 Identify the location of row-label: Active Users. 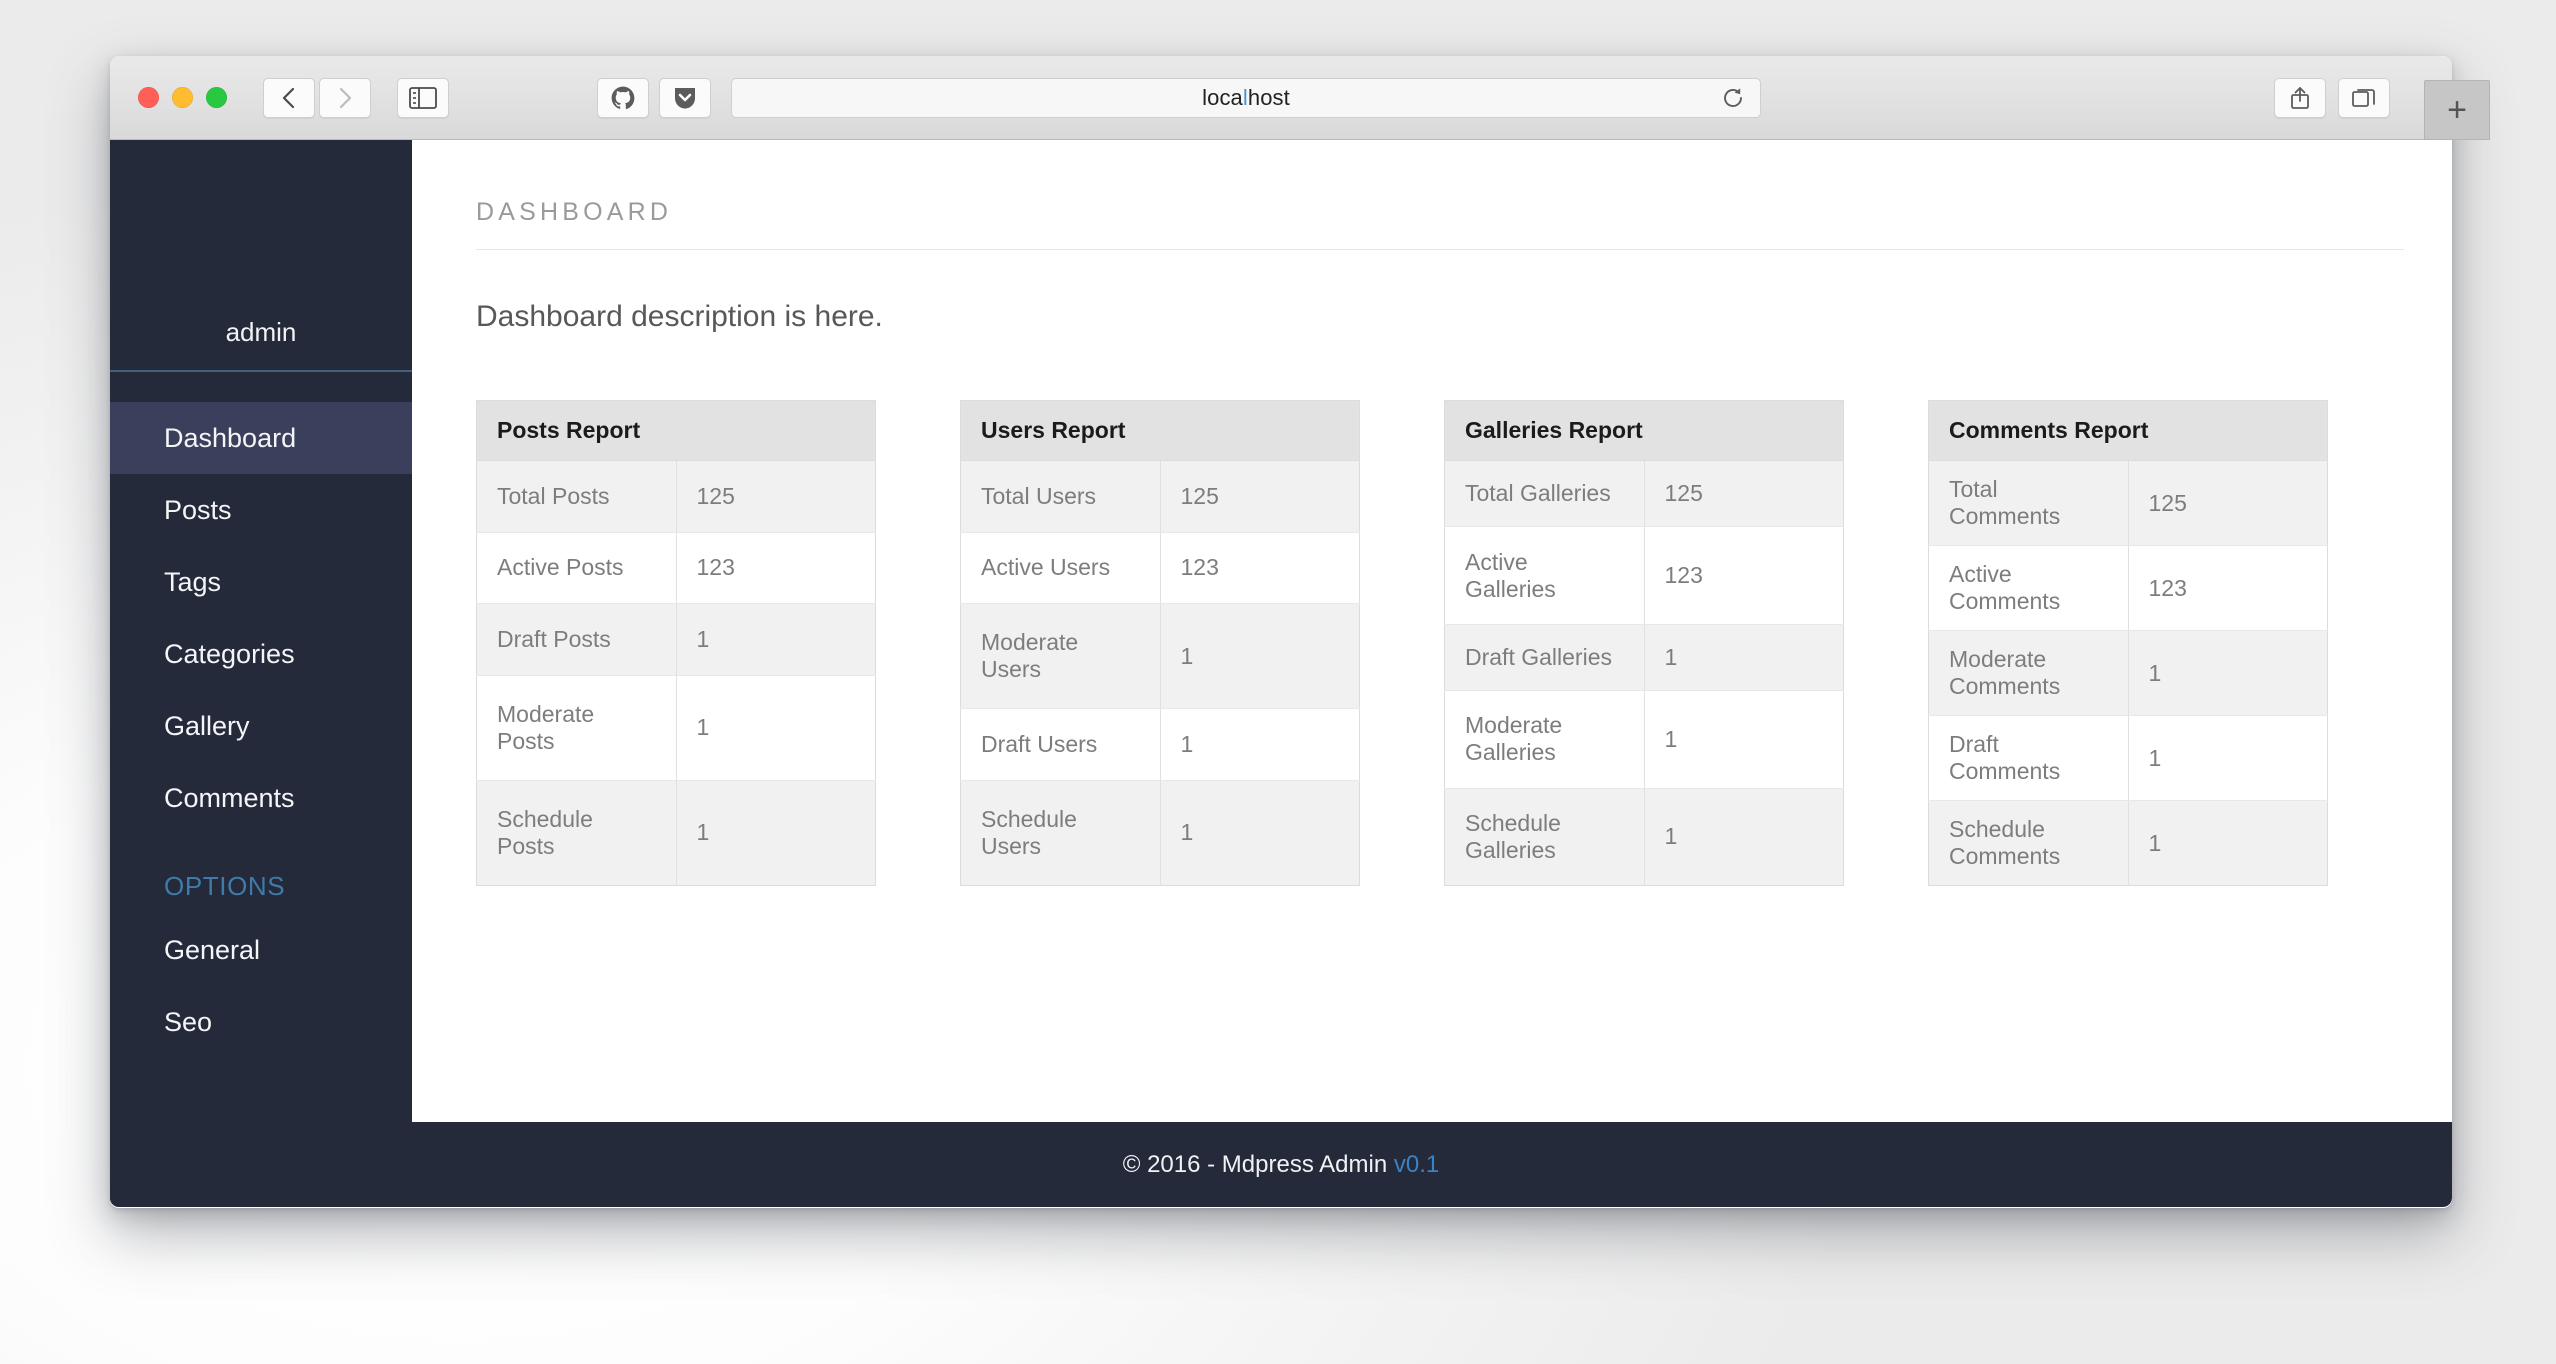
(1060, 568).